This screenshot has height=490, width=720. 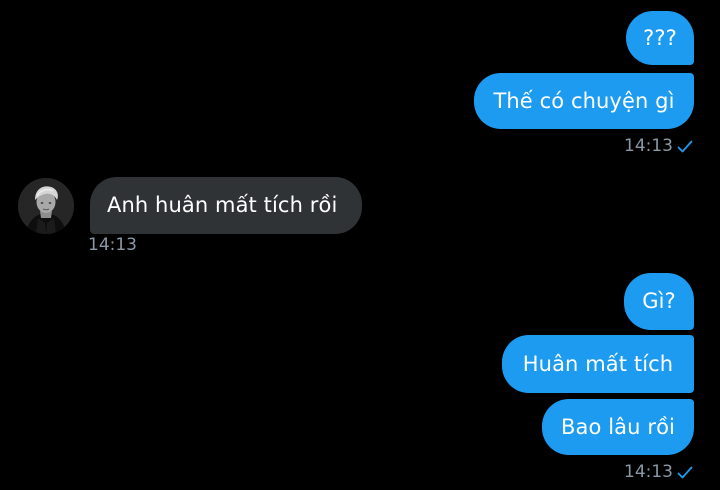 I want to click on outgoing-message-bubble: Gì?, so click(x=659, y=301).